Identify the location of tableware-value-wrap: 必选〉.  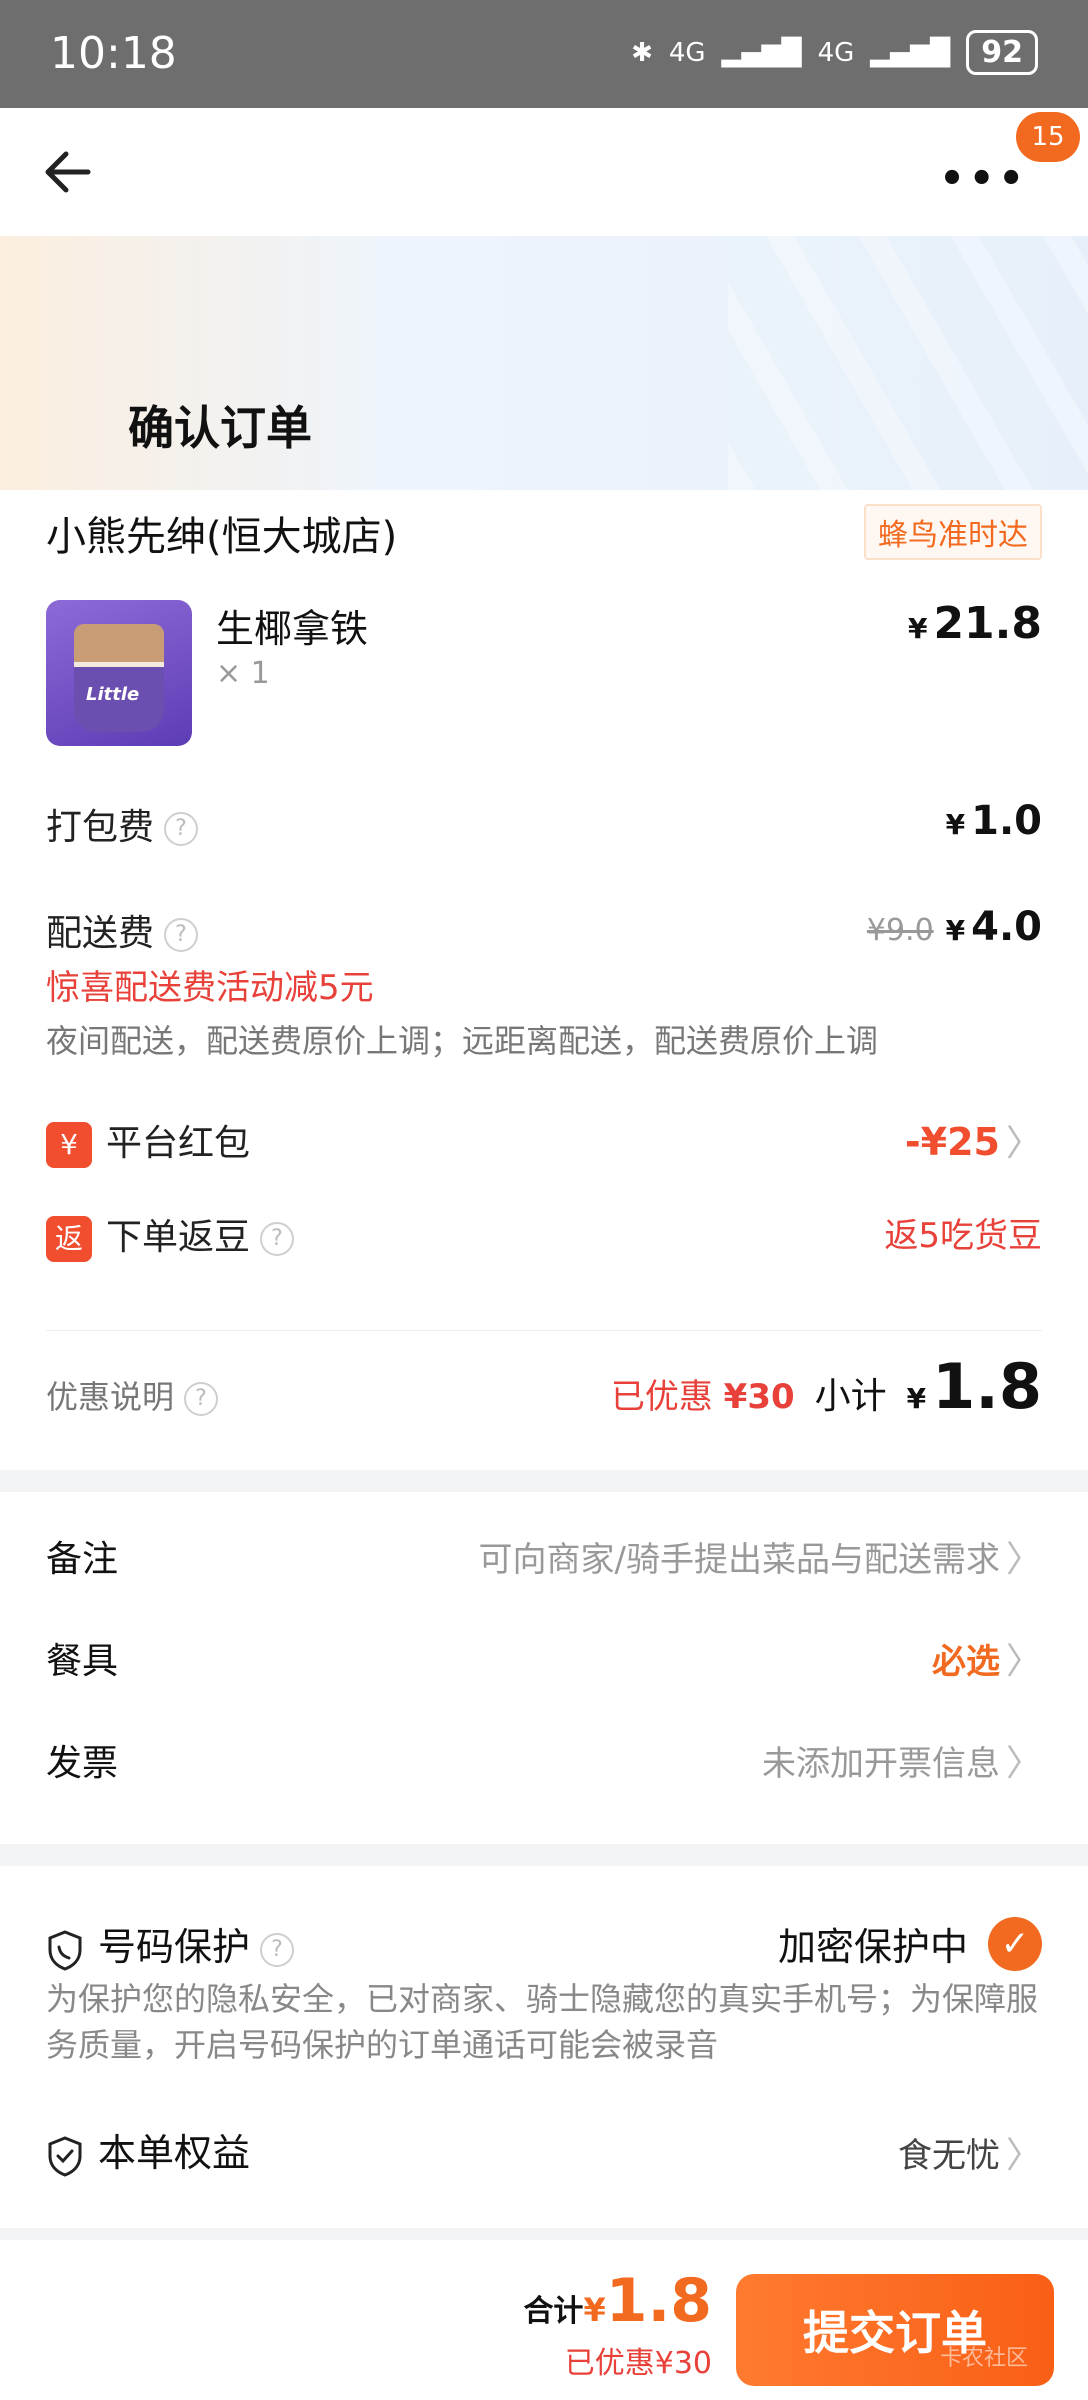
(987, 1658).